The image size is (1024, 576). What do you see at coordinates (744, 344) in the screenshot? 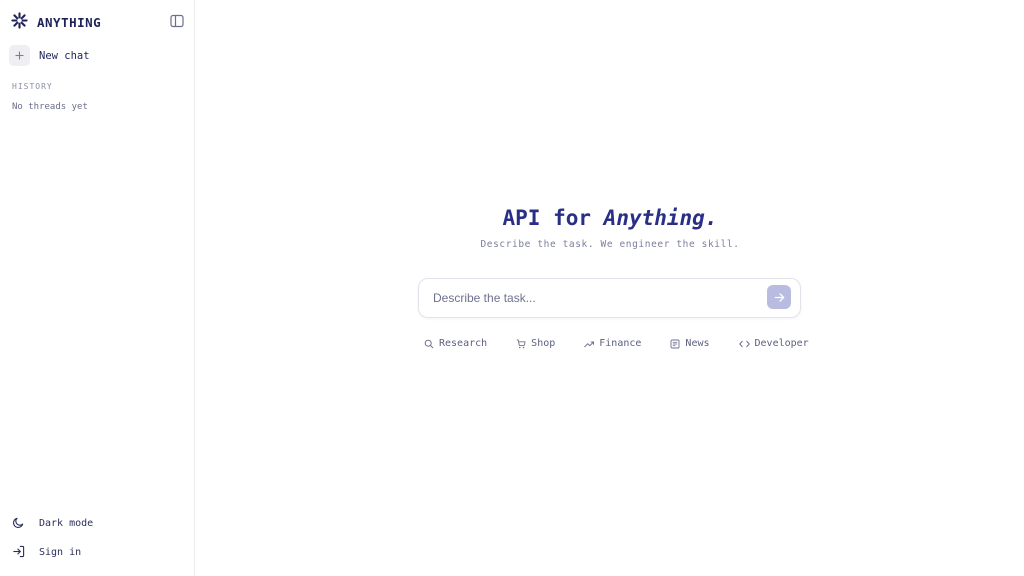
I see `code-icon` at bounding box center [744, 344].